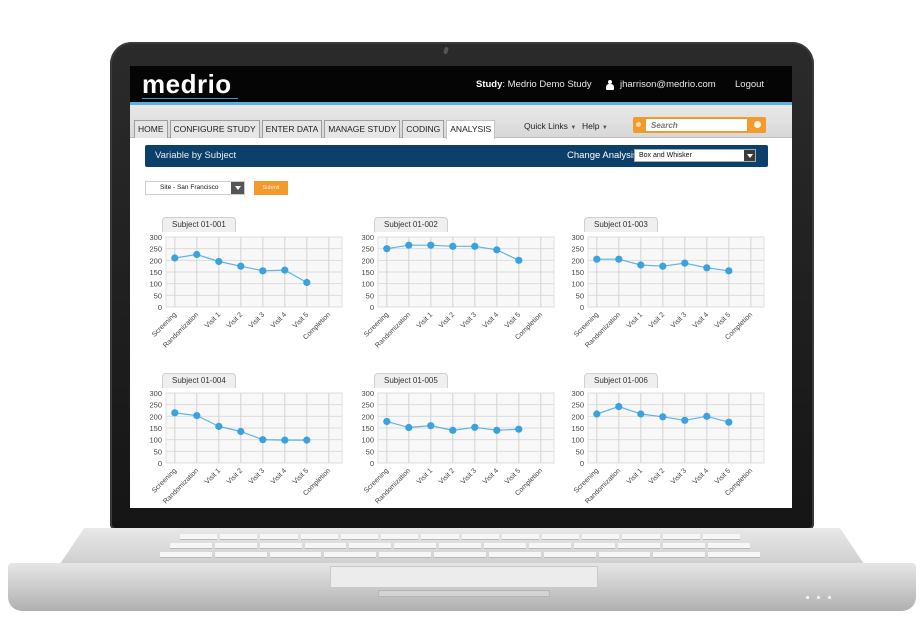  I want to click on logout-link: Logout, so click(749, 84).